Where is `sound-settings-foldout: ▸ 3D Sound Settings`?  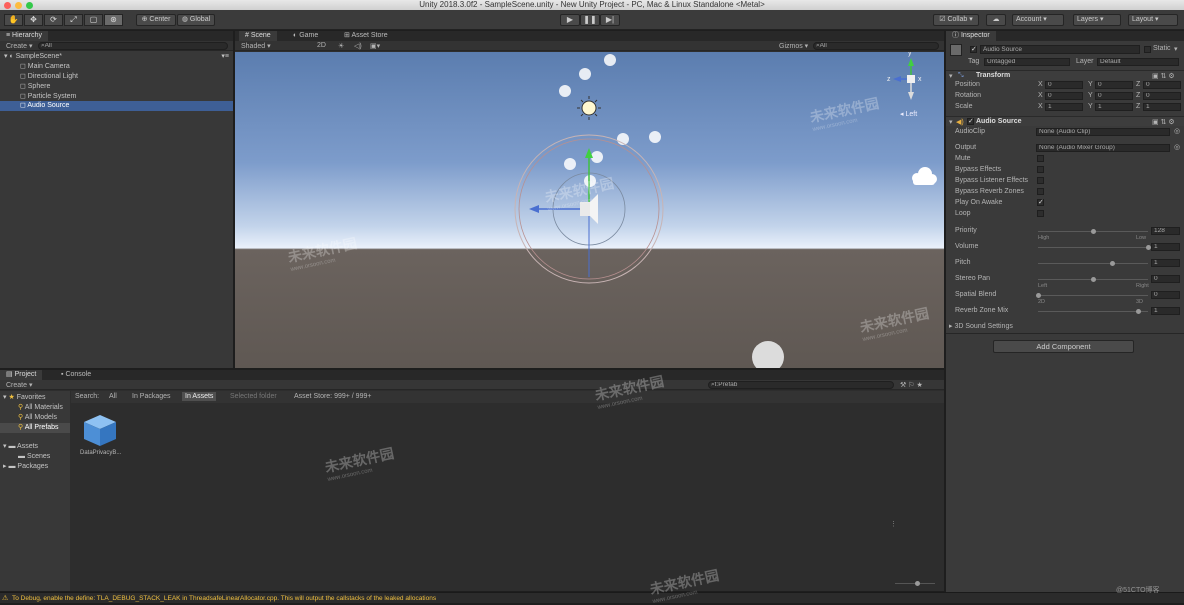 sound-settings-foldout: ▸ 3D Sound Settings is located at coordinates (981, 326).